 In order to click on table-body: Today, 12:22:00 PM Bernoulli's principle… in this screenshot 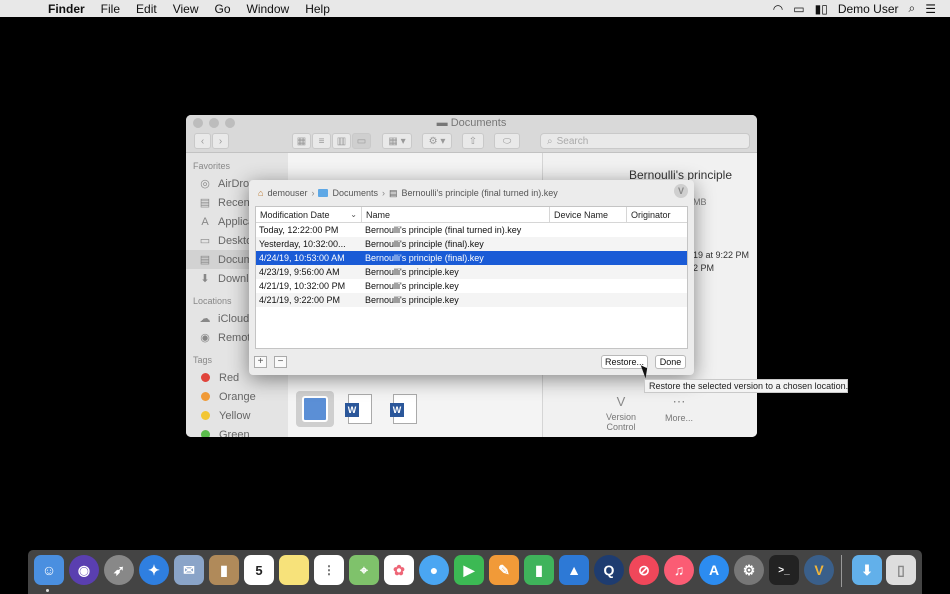, I will do `click(471, 265)`.